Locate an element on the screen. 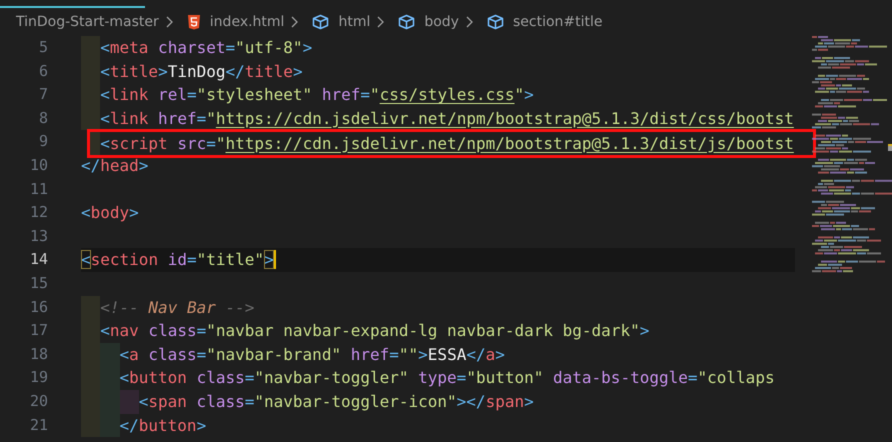 The height and width of the screenshot is (442, 892). line-number: 10 is located at coordinates (38, 165).